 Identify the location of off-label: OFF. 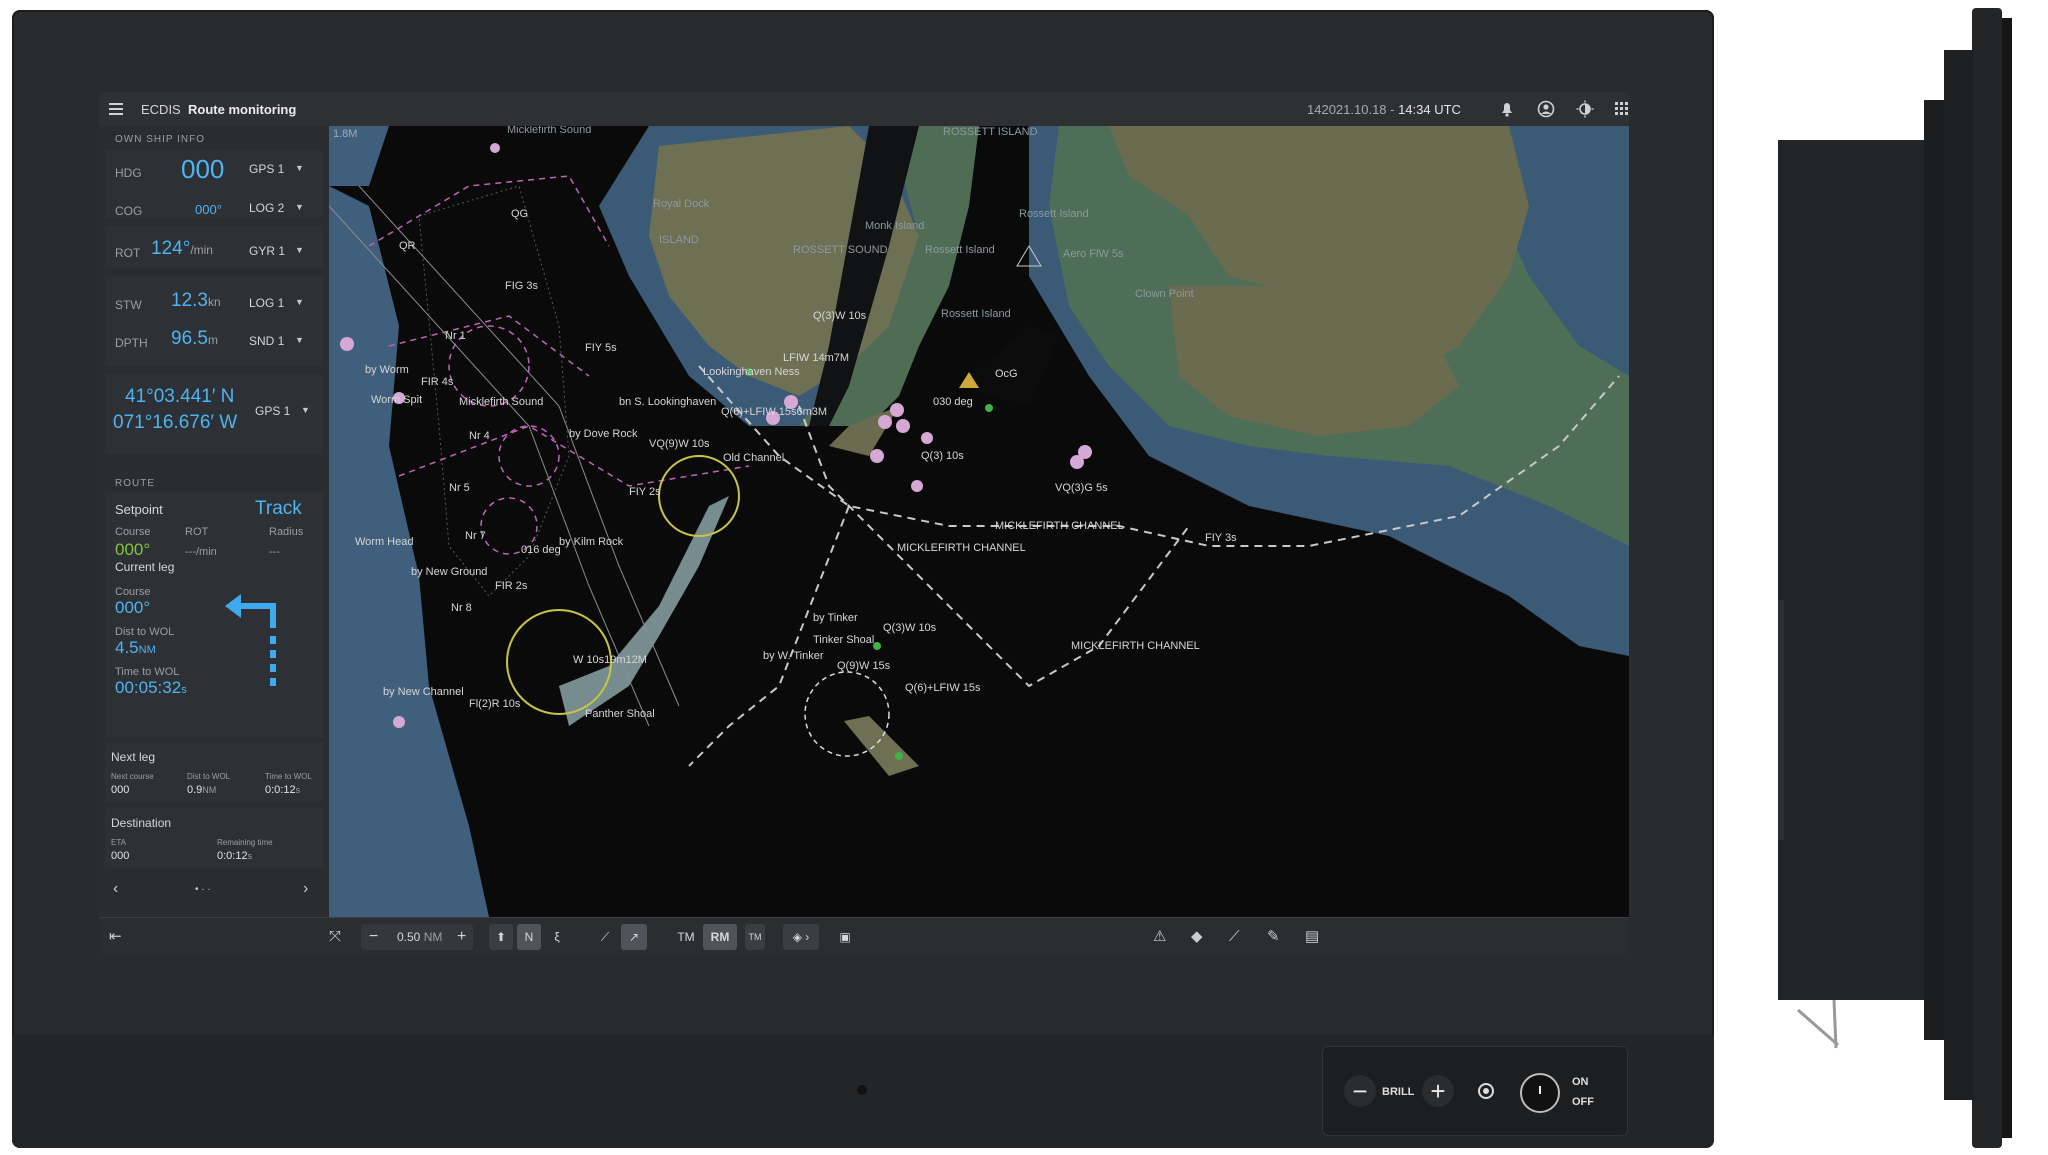
(1583, 1102).